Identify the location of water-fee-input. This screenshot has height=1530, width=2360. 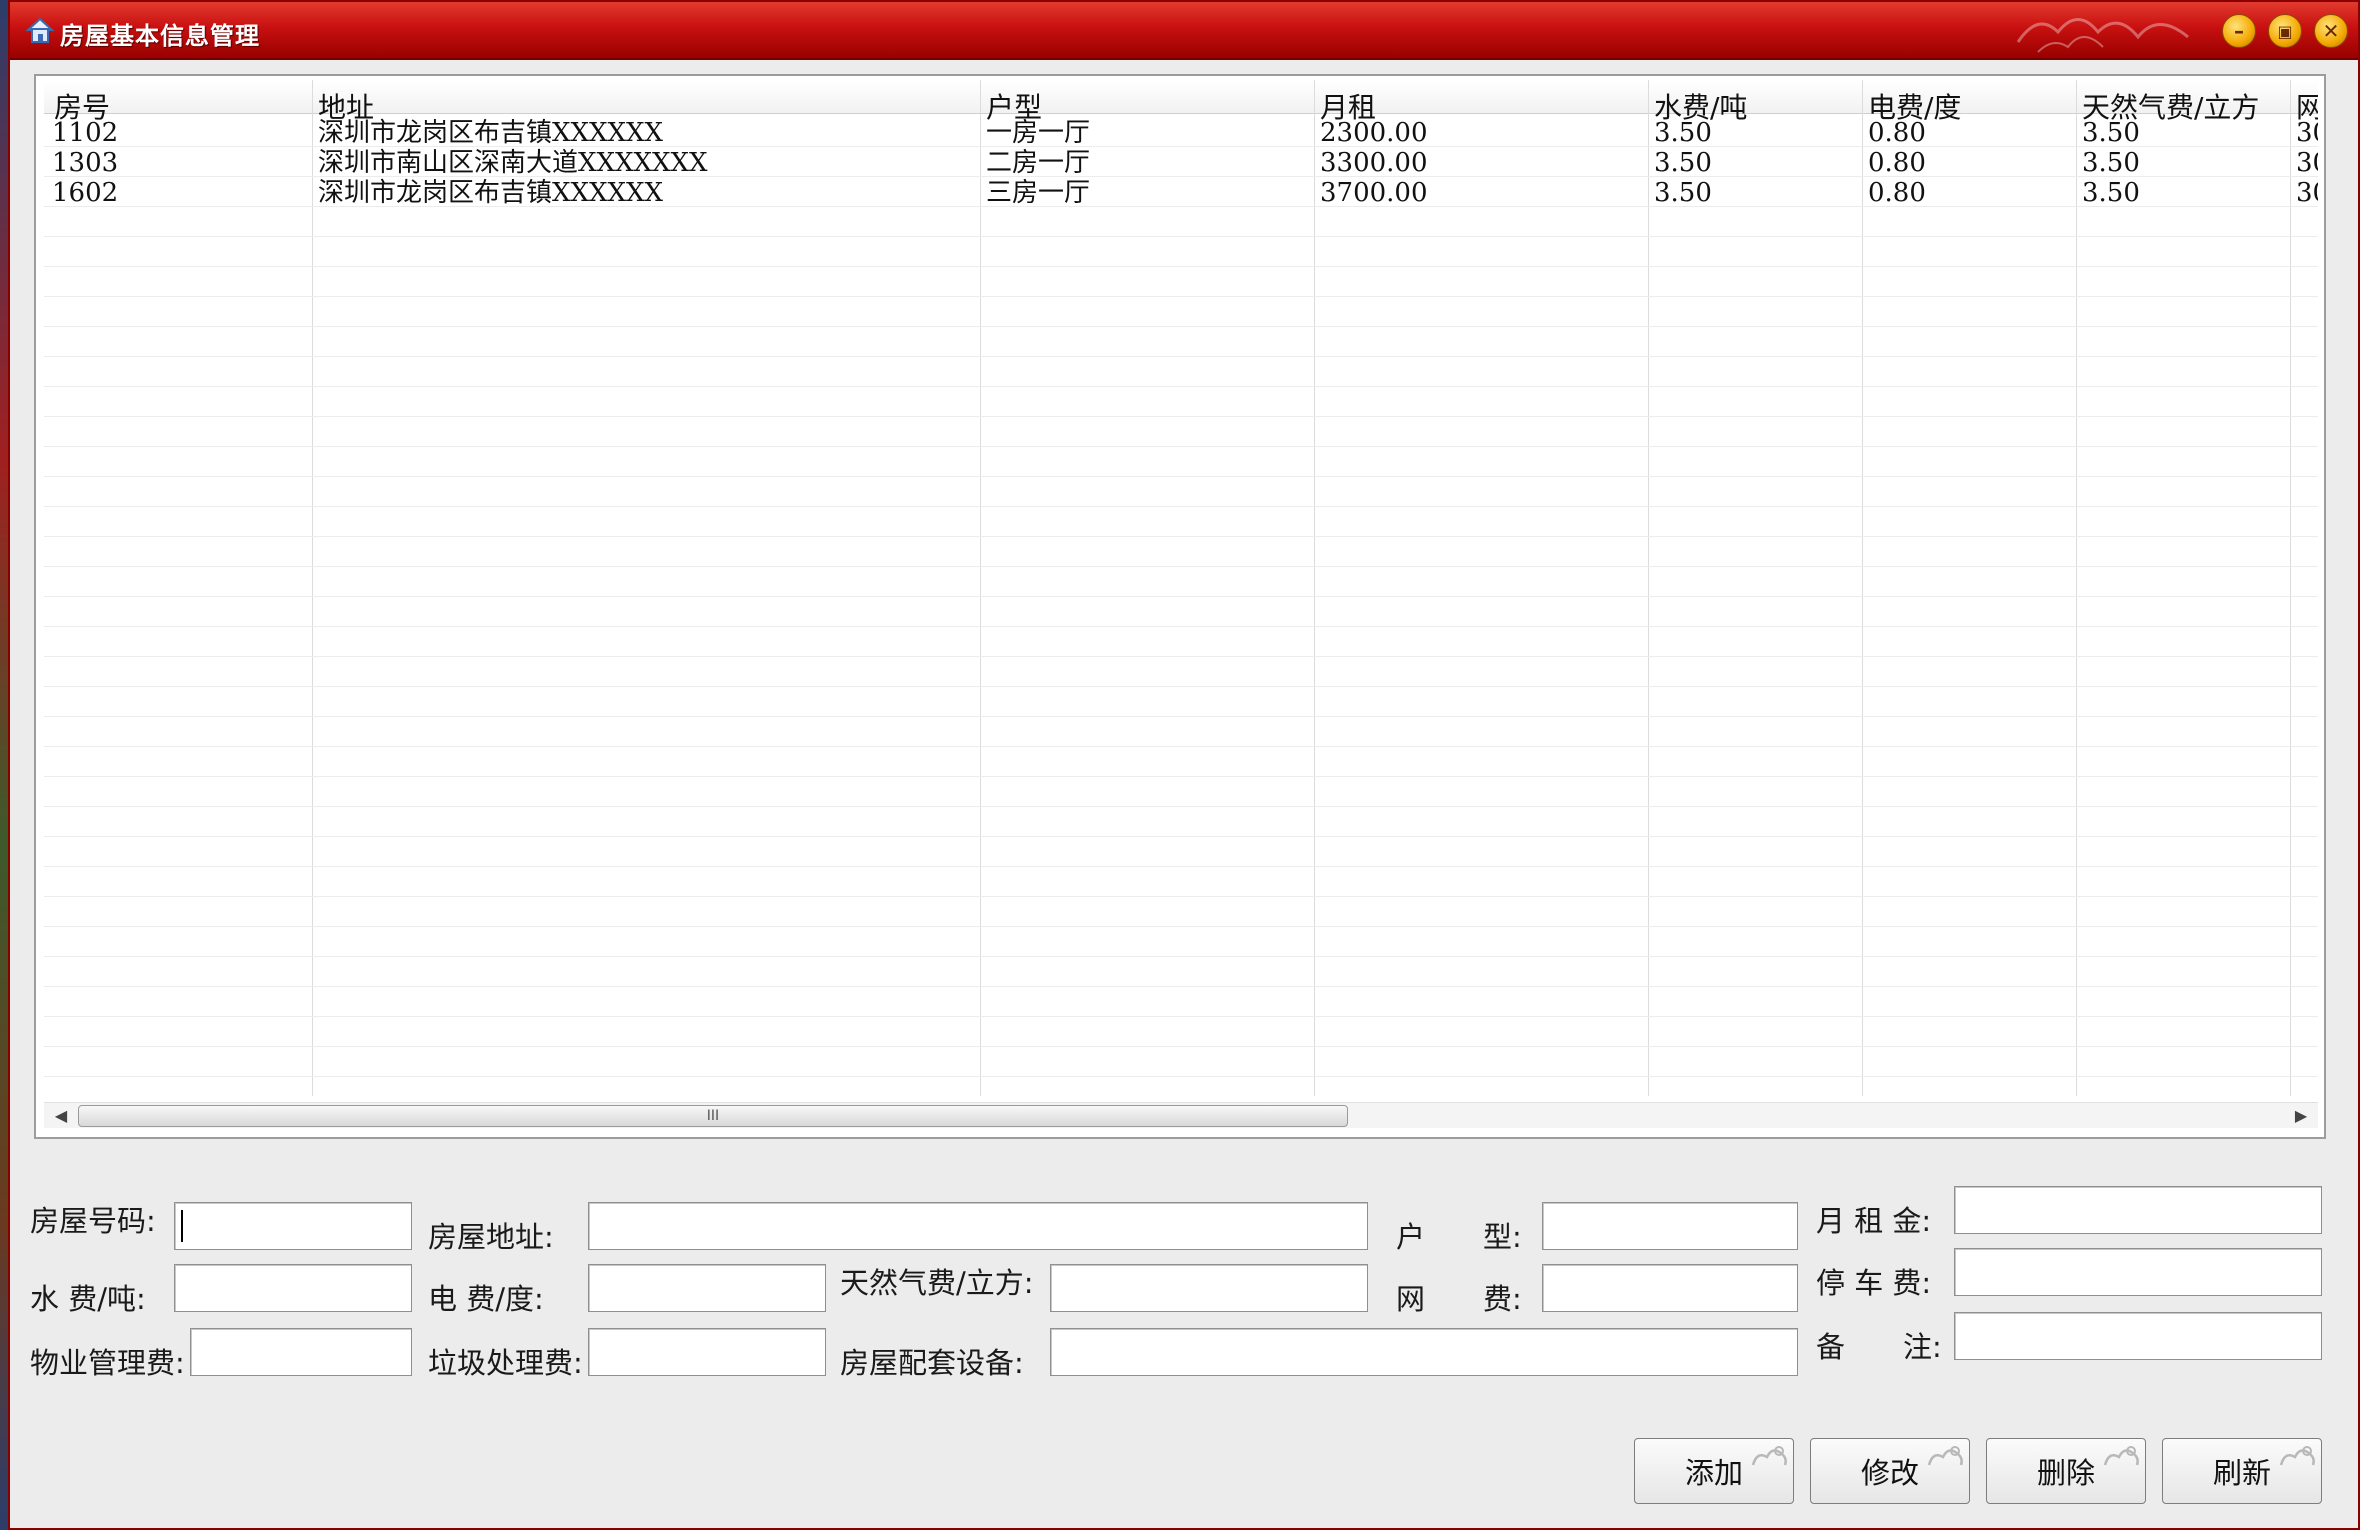
(293, 1288).